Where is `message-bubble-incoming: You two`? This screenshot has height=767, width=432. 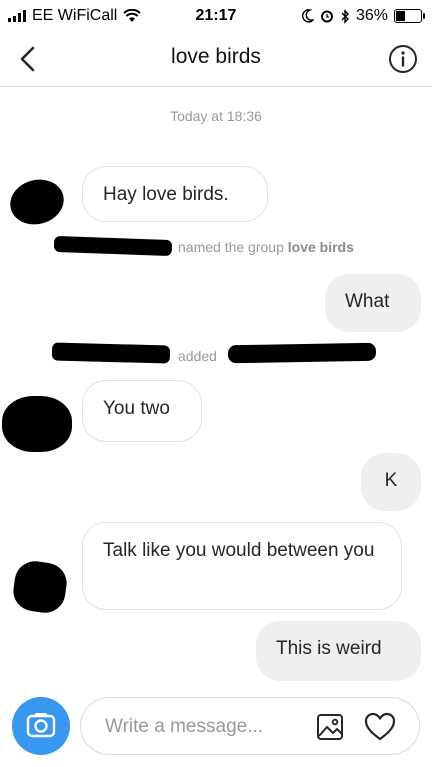 message-bubble-incoming: You two is located at coordinates (142, 411).